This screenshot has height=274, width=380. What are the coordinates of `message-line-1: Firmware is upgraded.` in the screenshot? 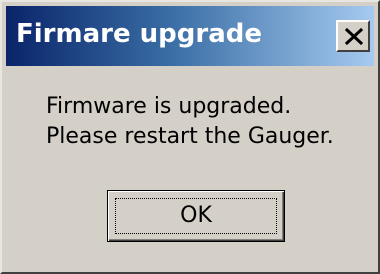 It's located at (169, 106).